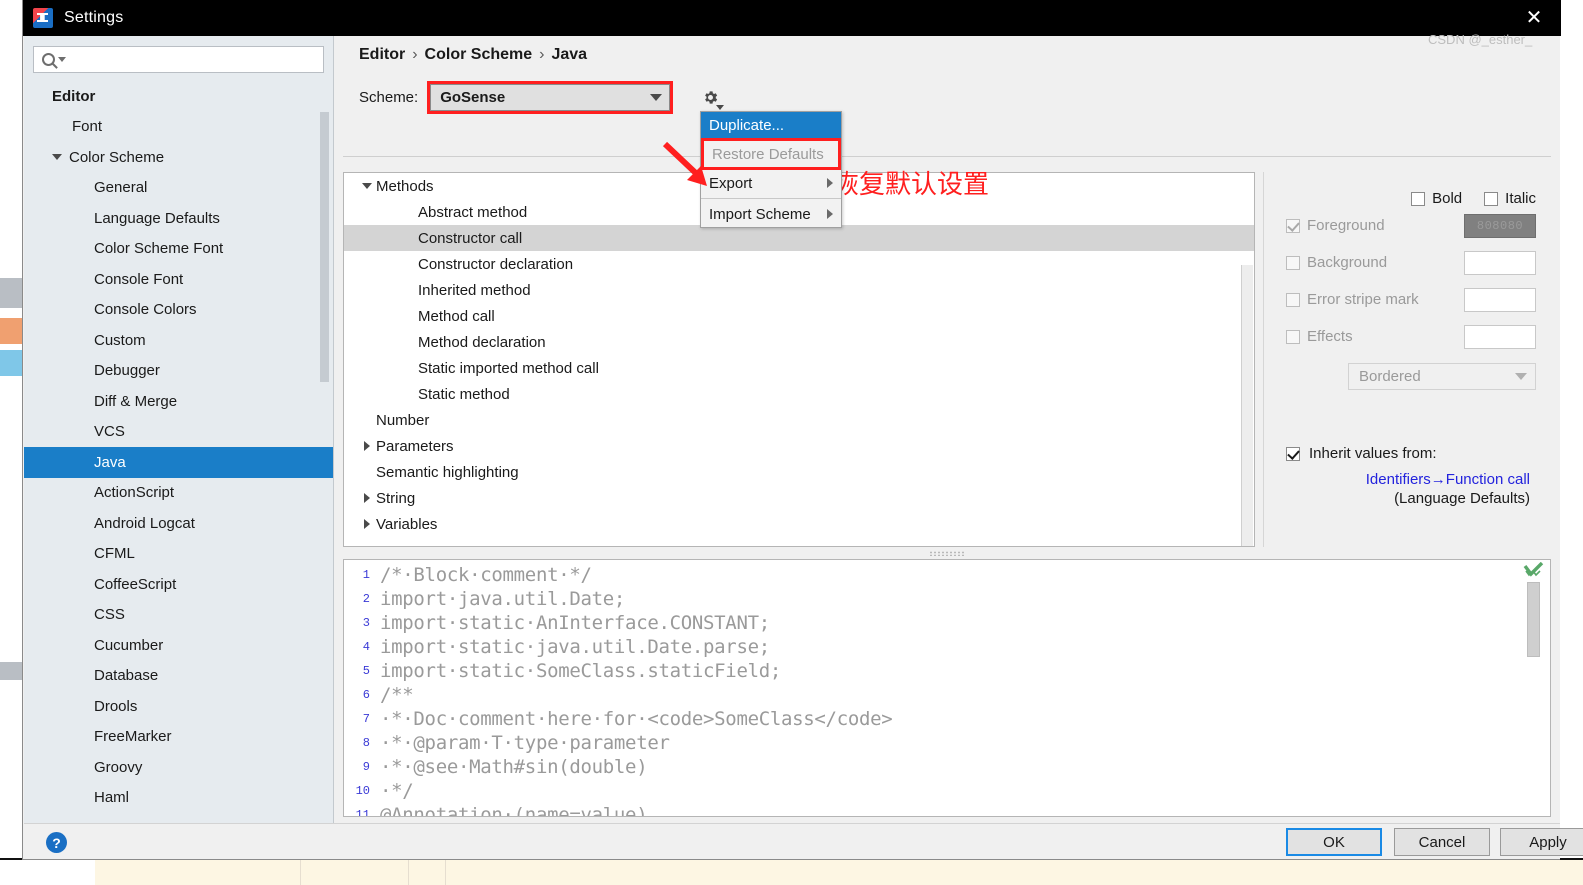  I want to click on scheme-settings-button, so click(711, 98).